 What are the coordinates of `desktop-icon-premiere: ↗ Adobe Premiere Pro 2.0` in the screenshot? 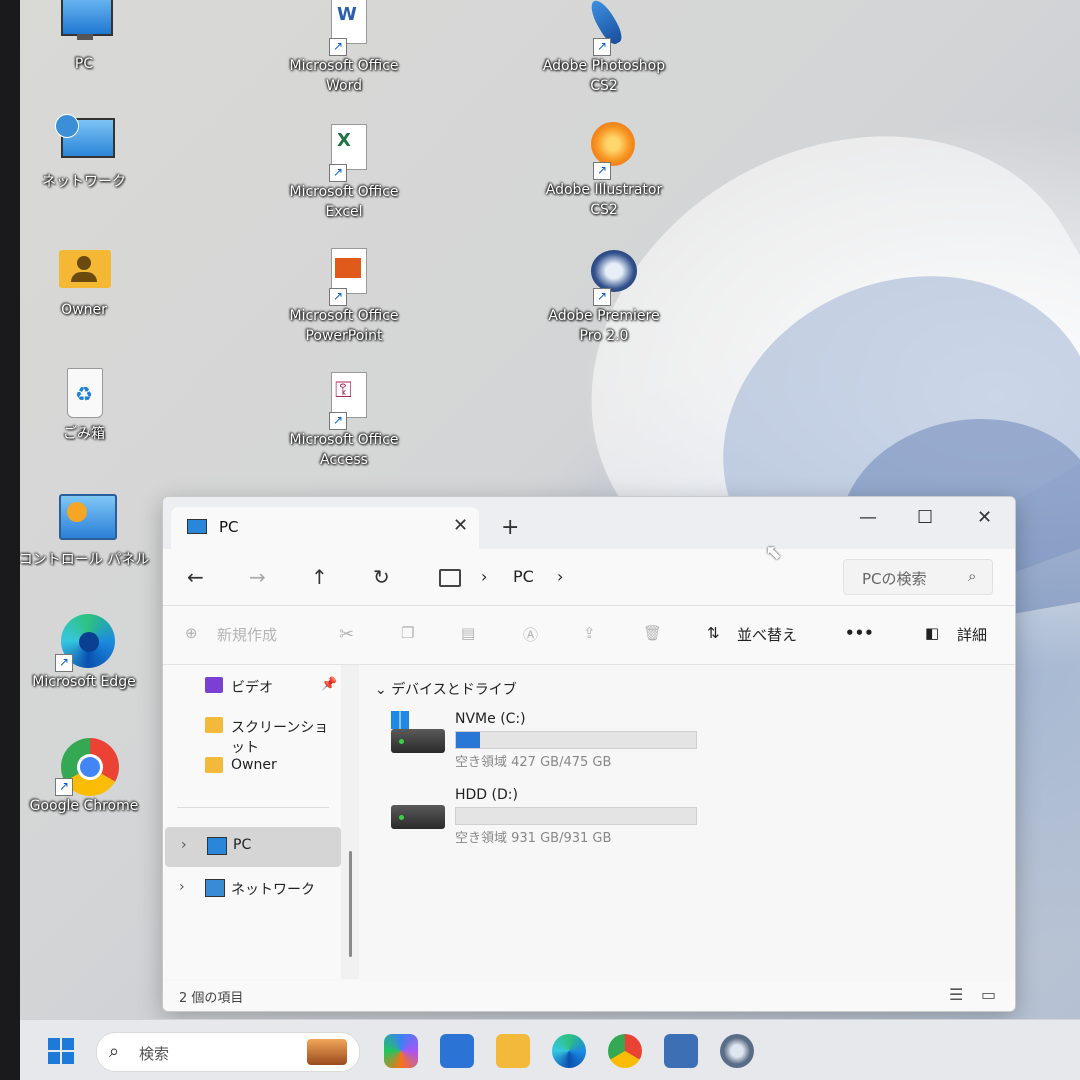 It's located at (604, 297).